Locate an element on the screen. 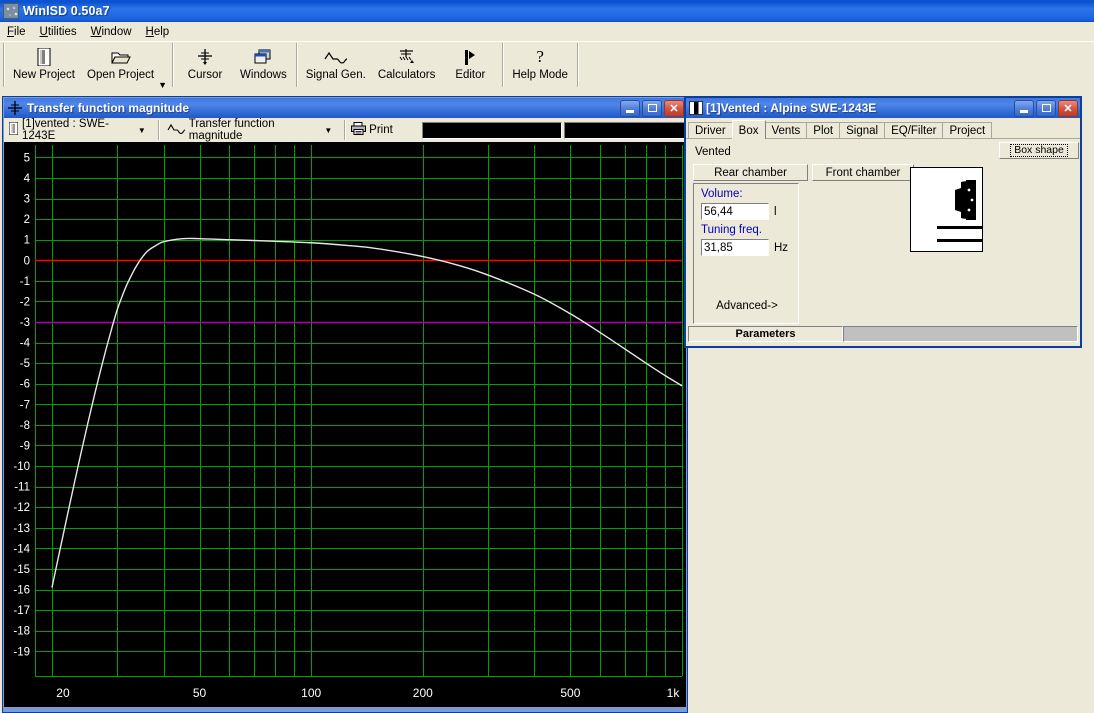 The height and width of the screenshot is (713, 1094). new-project-button: New Project is located at coordinates (44, 61).